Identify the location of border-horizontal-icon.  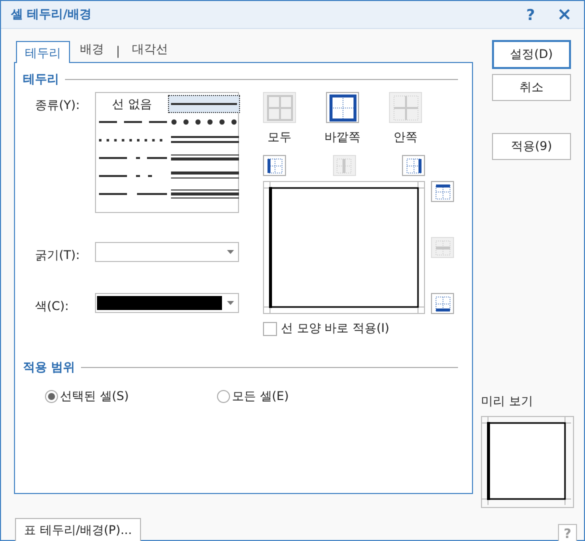
(443, 247).